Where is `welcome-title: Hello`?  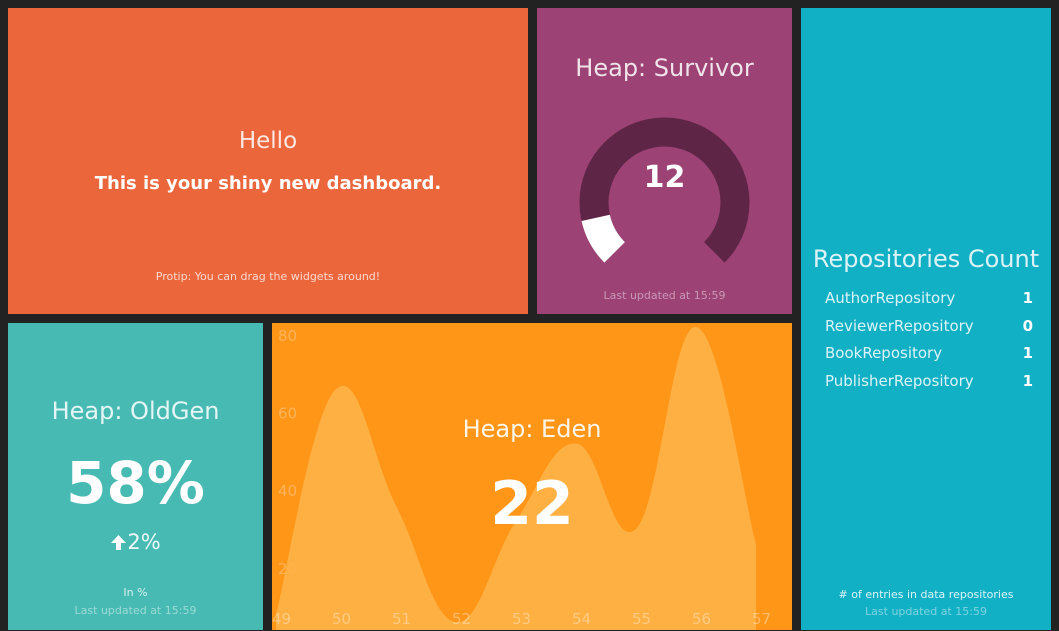
welcome-title: Hello is located at coordinates (268, 141).